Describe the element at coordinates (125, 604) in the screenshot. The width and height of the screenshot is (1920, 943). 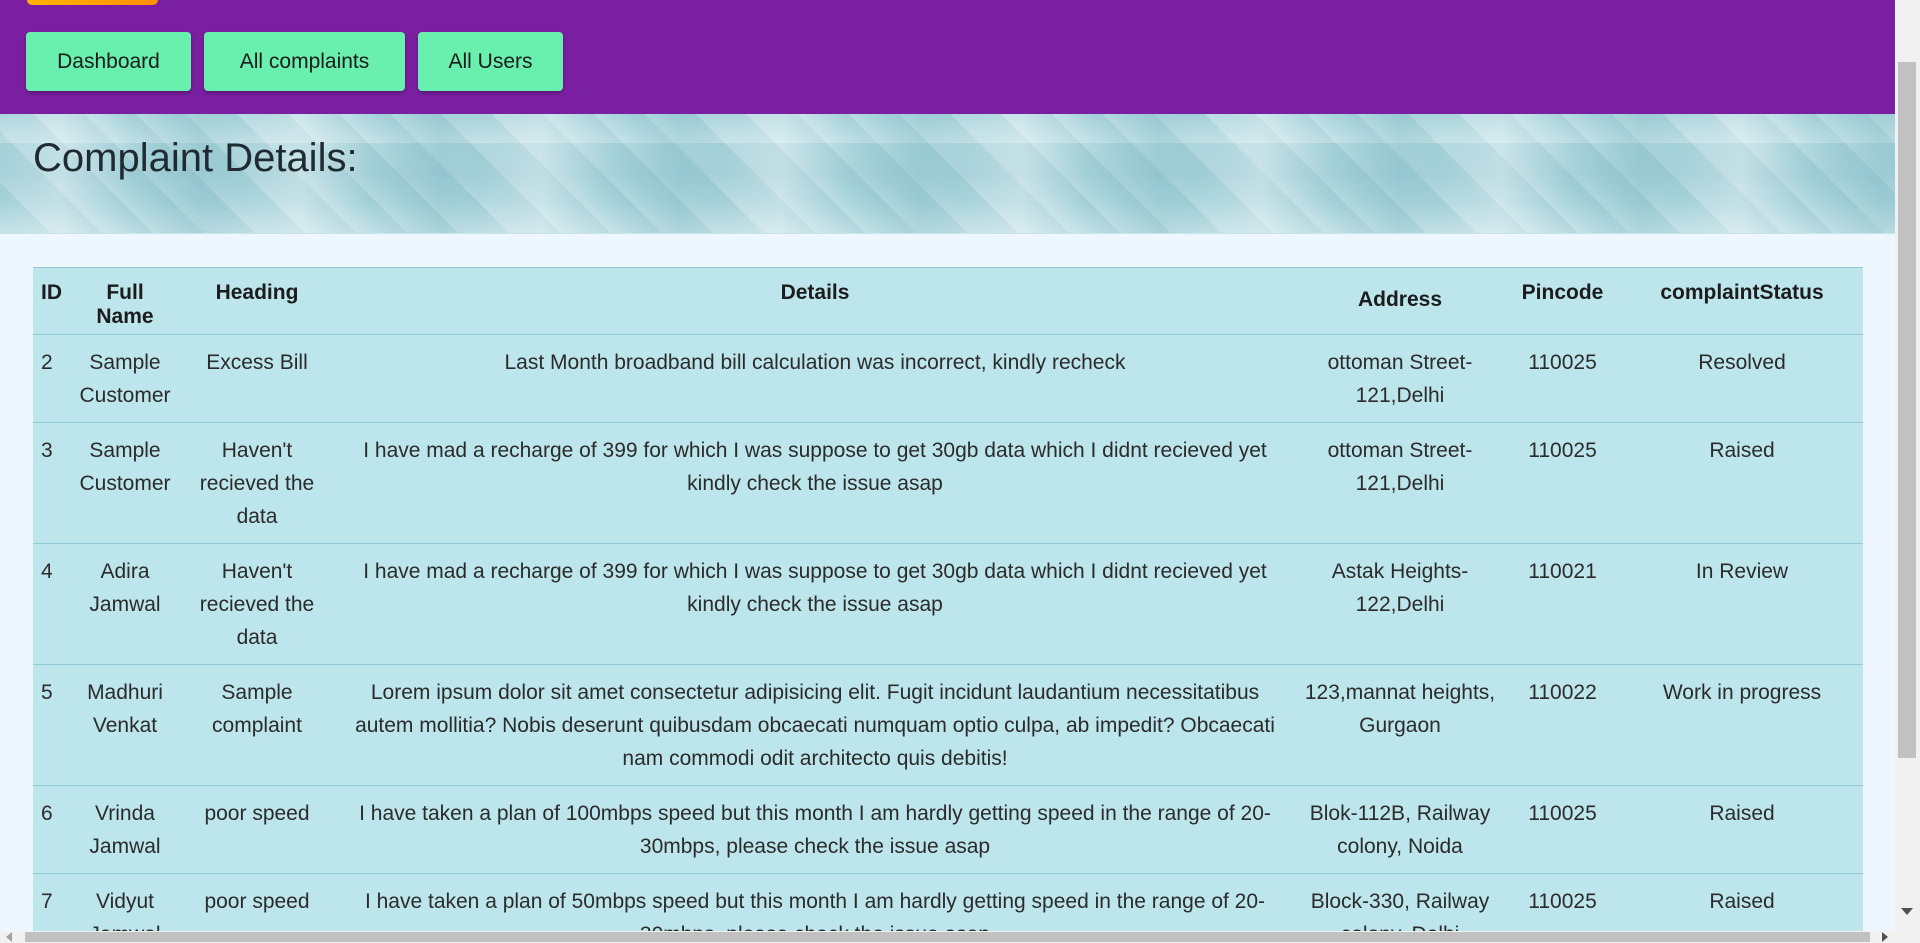
I see `cell-full-name: Adira Jamwal` at that location.